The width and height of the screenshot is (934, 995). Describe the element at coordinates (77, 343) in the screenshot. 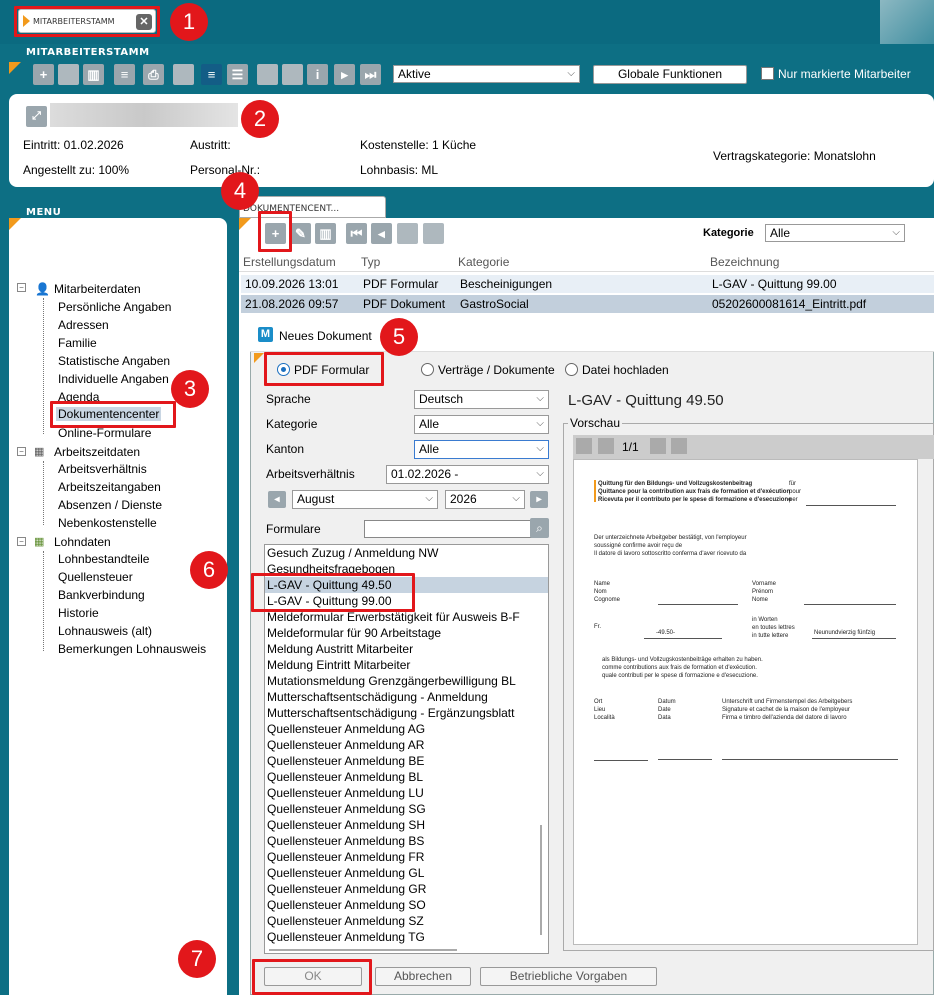

I see `menu-item-familie: Familie` at that location.